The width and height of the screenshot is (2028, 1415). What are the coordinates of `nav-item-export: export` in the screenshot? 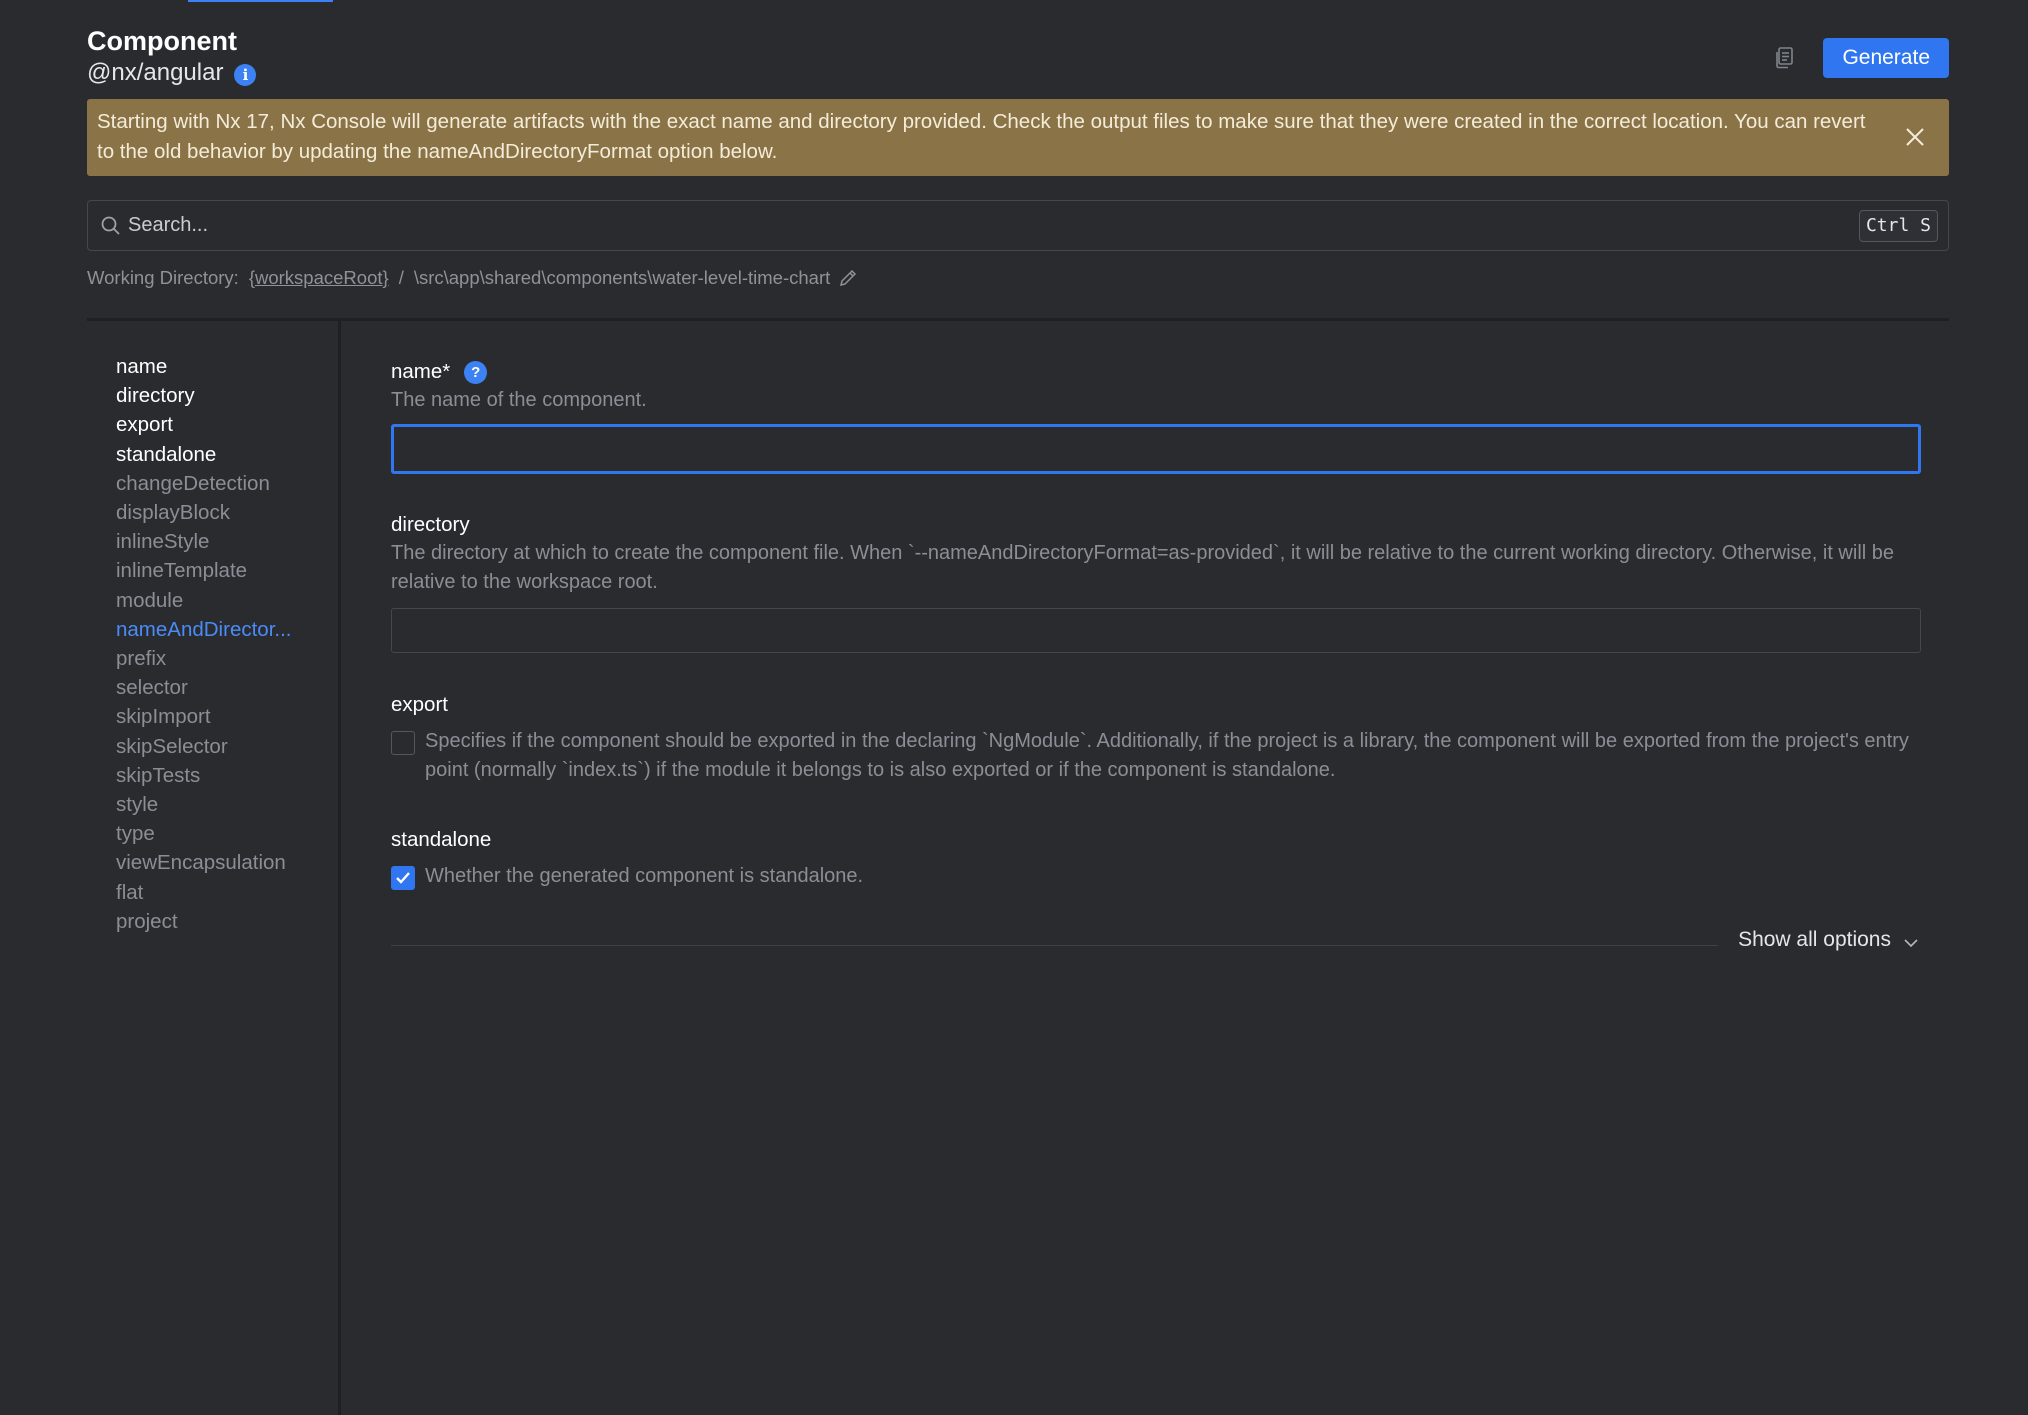 It's located at (203, 424).